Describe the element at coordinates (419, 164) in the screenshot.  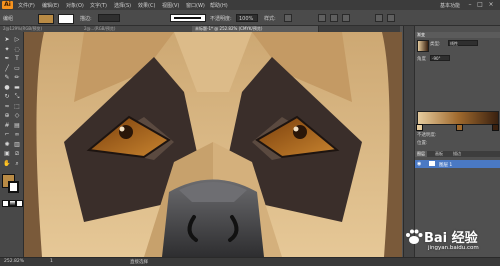
I see `eye-icon: ◉` at that location.